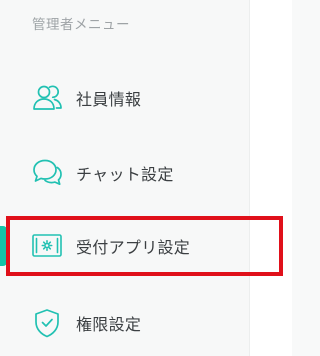 The image size is (320, 356). What do you see at coordinates (133, 247) in the screenshot?
I see `sidebar-item-label: 受付アプリ設定` at bounding box center [133, 247].